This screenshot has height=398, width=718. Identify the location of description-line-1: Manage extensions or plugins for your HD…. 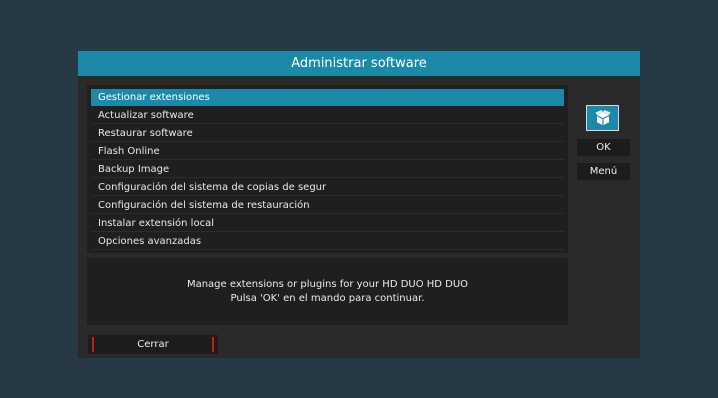
(327, 284).